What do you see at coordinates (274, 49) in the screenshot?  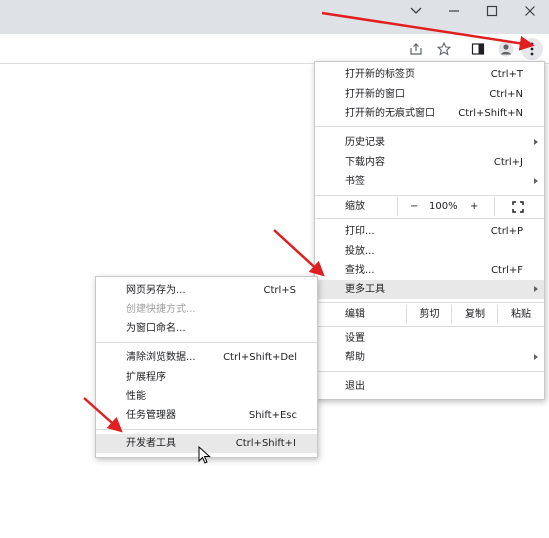 I see `browser-toolbar` at bounding box center [274, 49].